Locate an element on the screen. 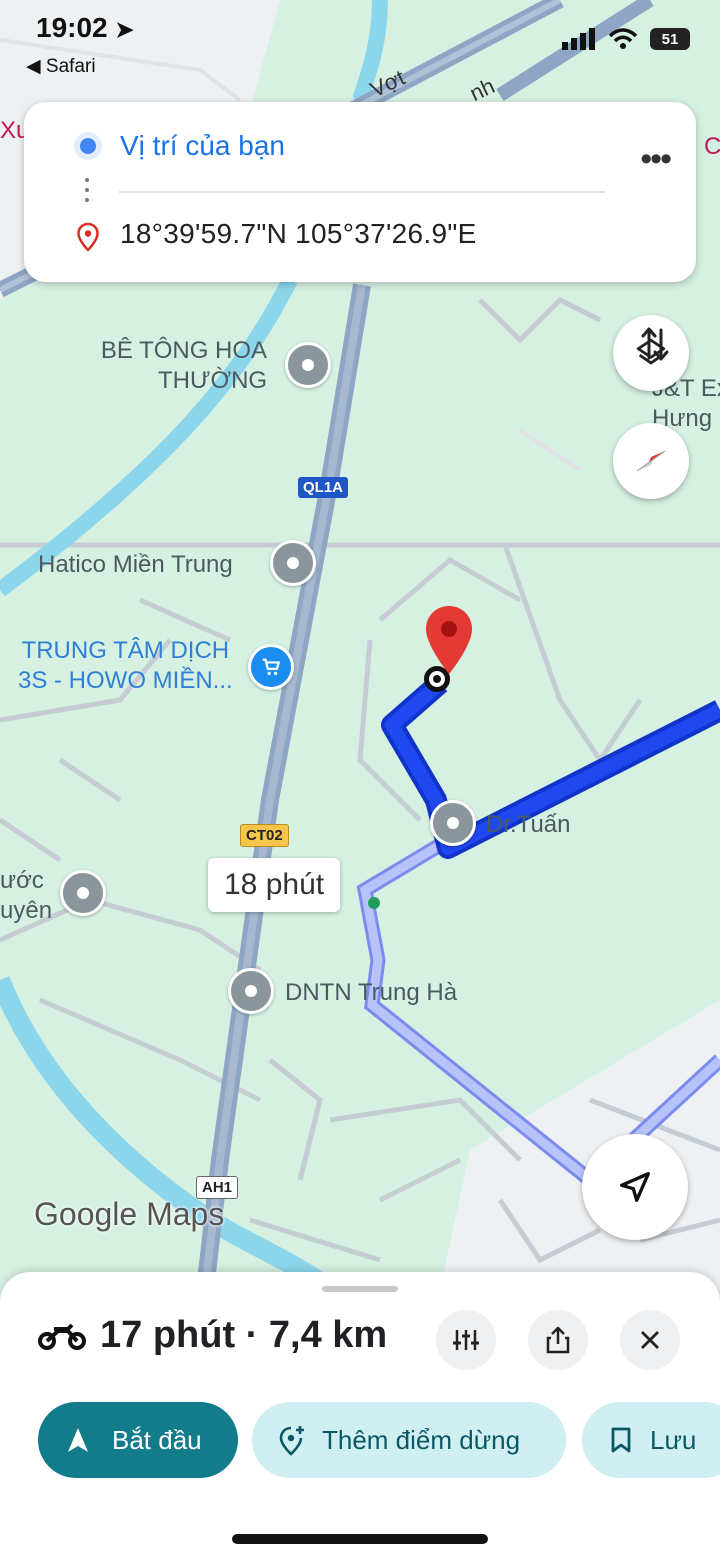 This screenshot has height=1559, width=720. back-to-app-link: ◀ Safari is located at coordinates (61, 66).